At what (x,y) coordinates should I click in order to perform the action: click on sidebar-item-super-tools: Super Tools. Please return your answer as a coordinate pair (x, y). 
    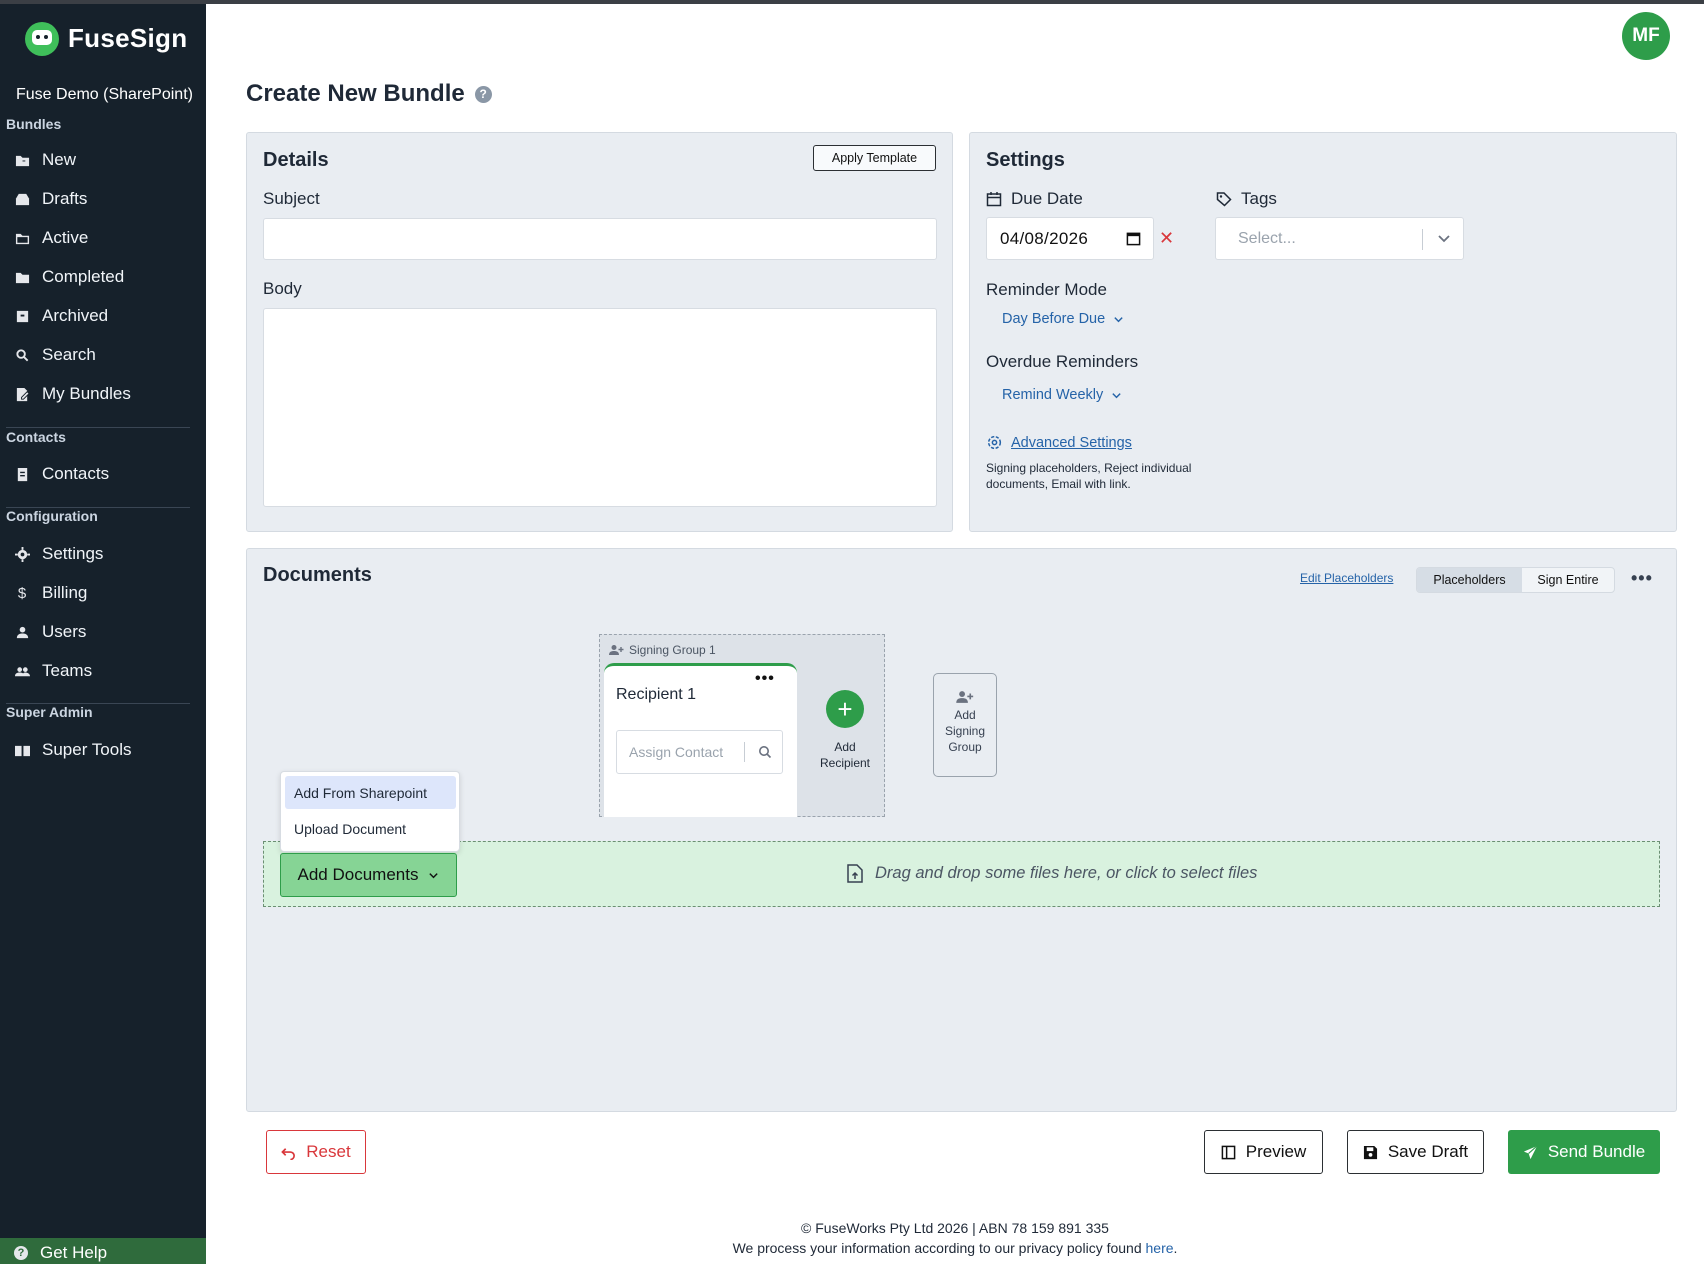
    Looking at the image, I should click on (72, 750).